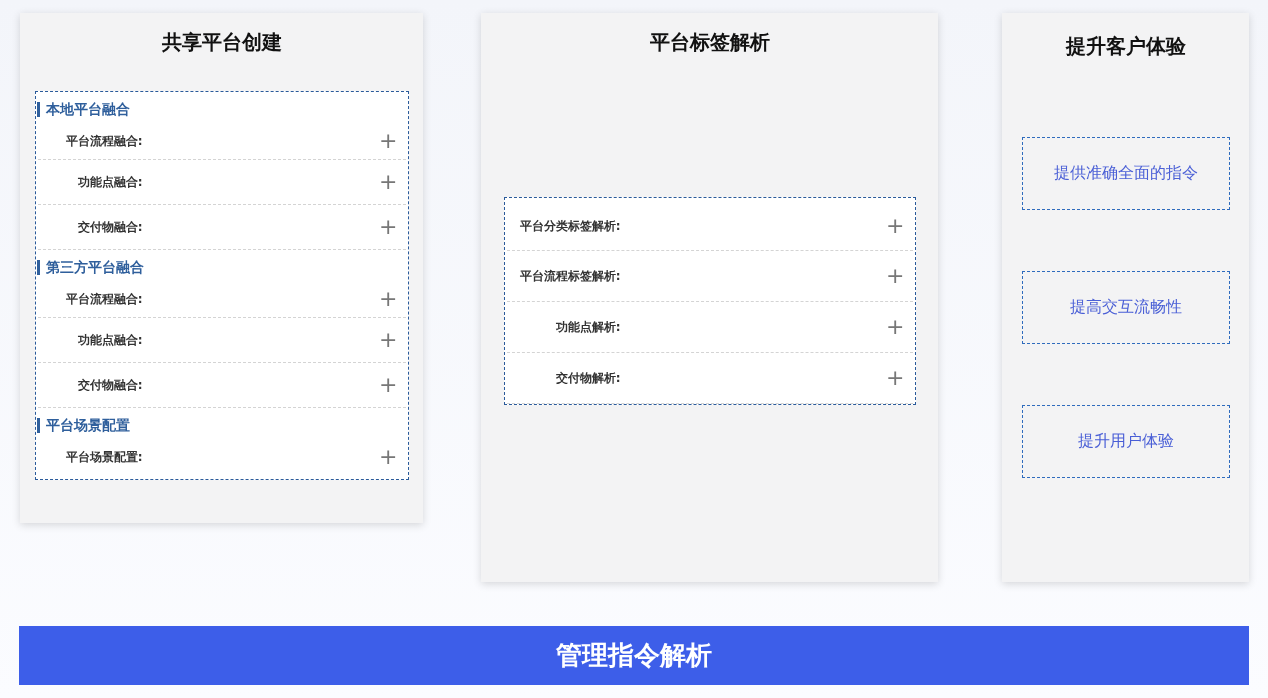 Image resolution: width=1268 pixels, height=698 pixels. I want to click on section-heading: 第三方平台融合, so click(222, 267).